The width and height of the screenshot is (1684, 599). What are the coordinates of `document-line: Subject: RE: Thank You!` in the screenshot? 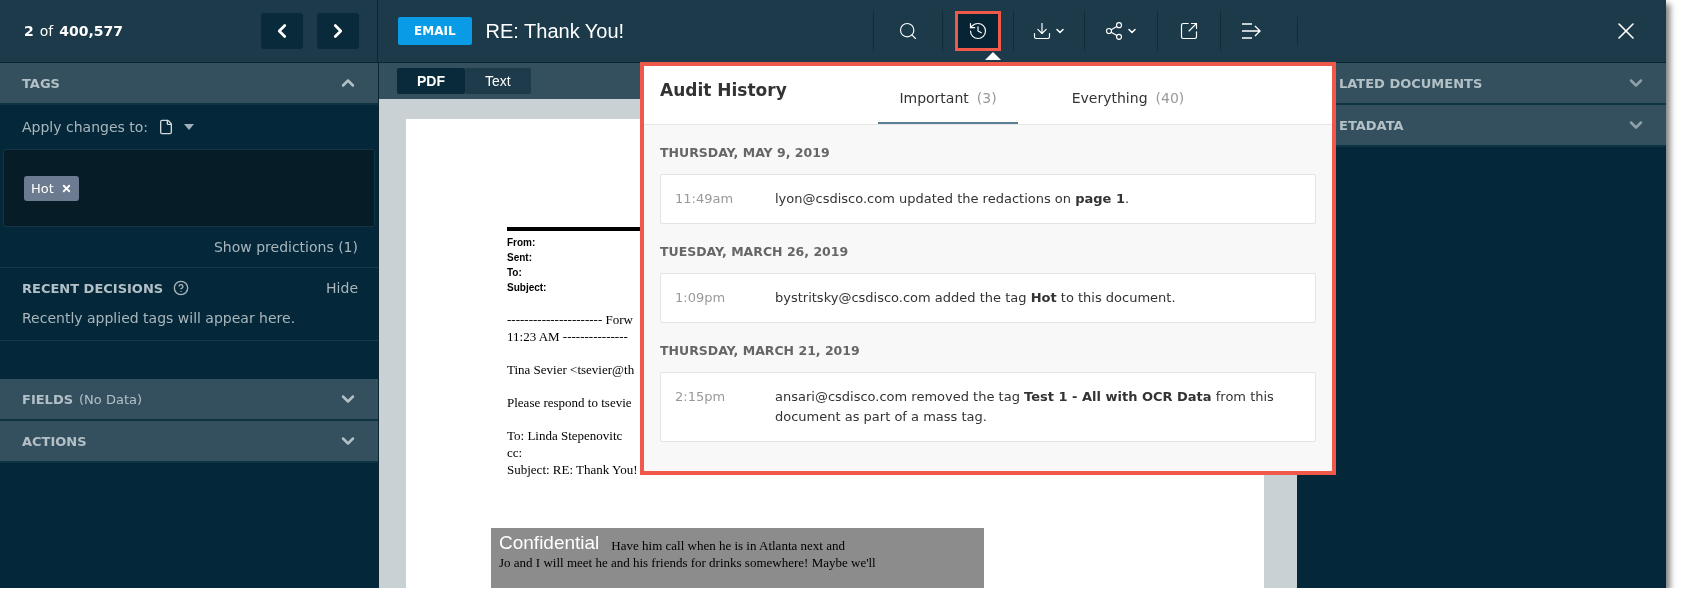 It's located at (572, 469).